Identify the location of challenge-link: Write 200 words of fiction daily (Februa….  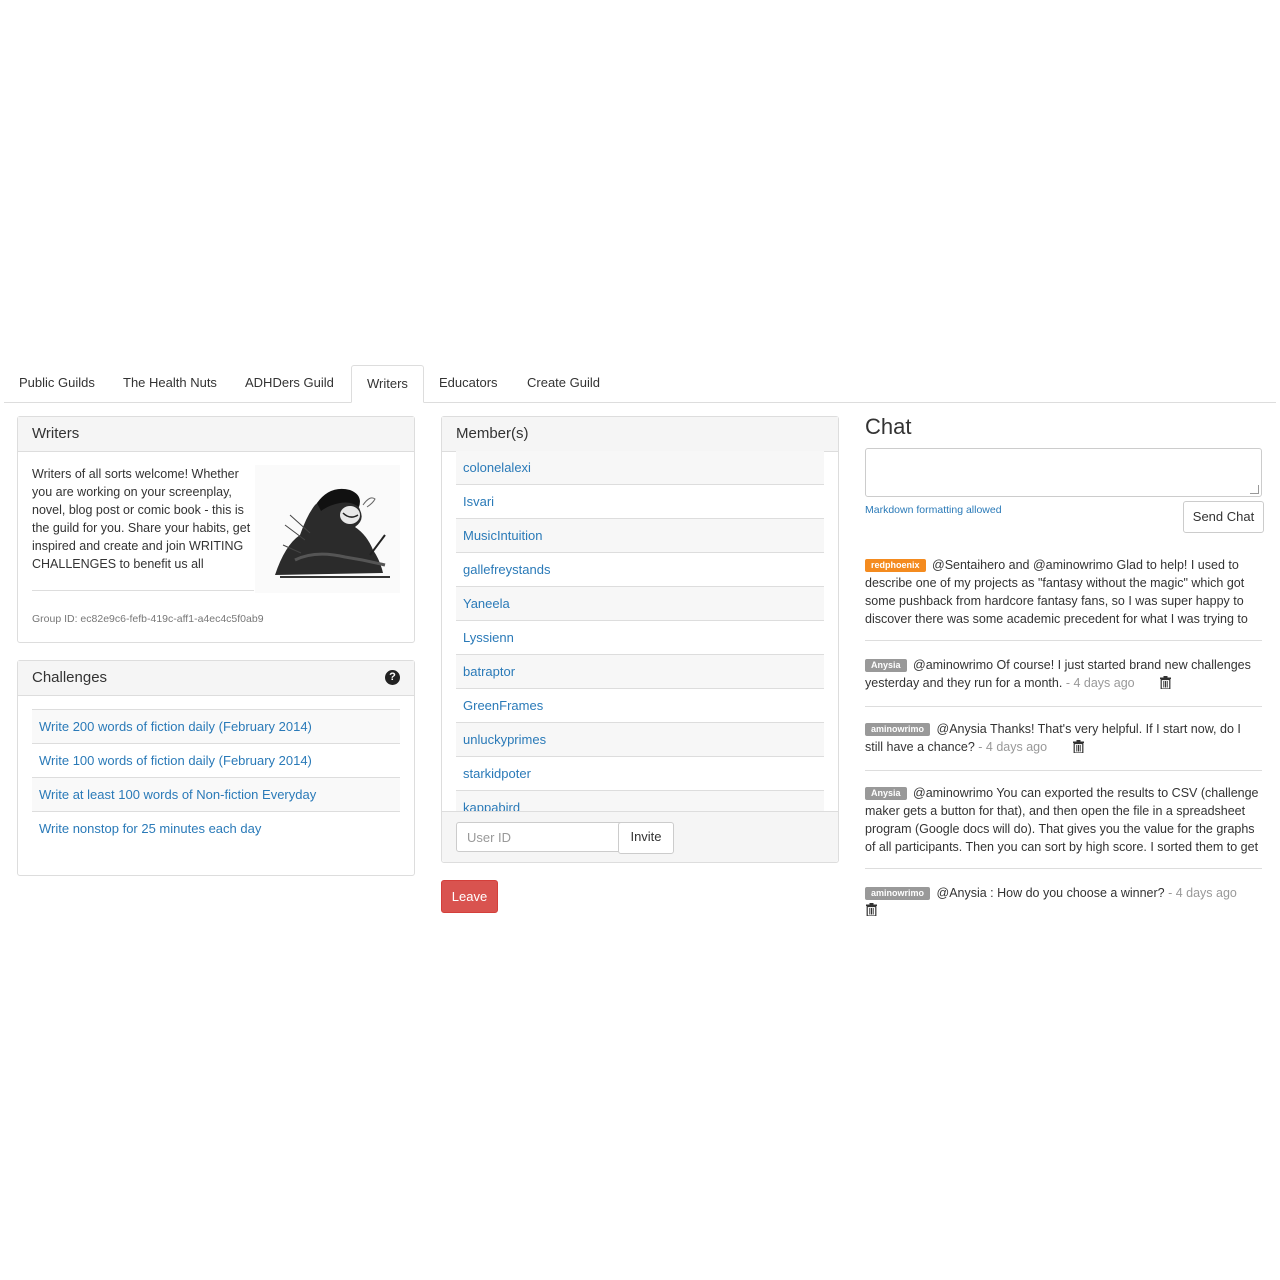
(175, 726).